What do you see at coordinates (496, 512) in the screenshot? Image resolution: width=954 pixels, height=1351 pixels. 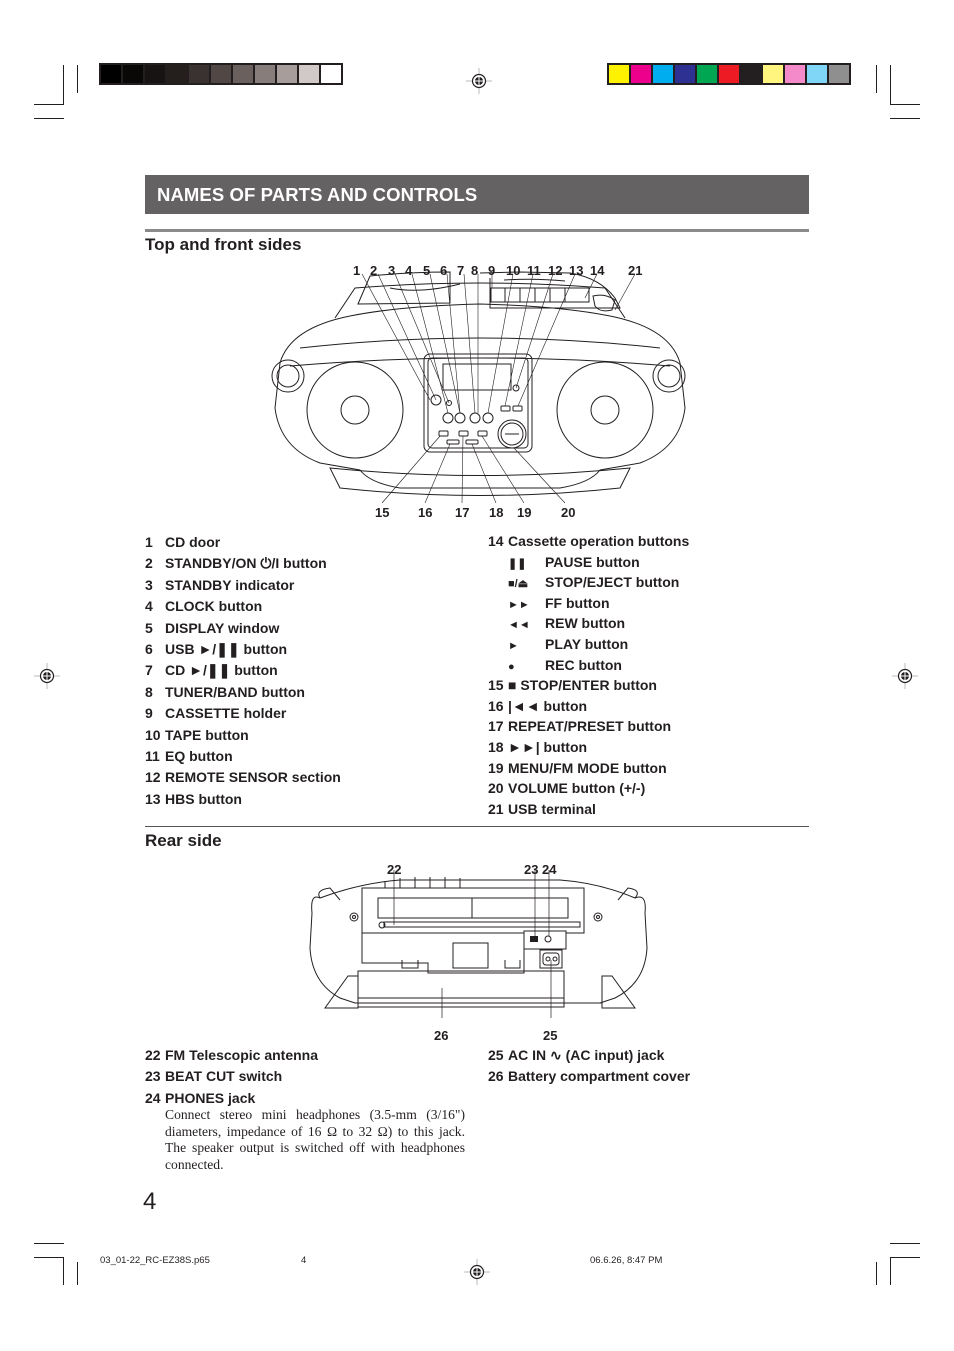 I see `callout-number: 18` at bounding box center [496, 512].